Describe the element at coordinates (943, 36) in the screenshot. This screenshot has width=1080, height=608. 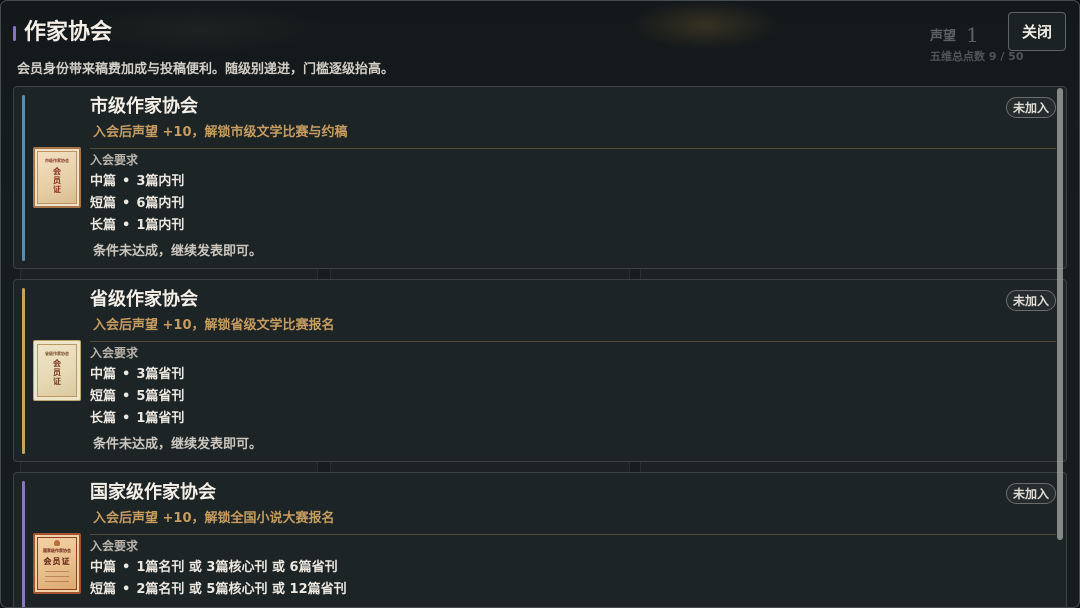
I see `backdrop-reputation-label: 声望` at that location.